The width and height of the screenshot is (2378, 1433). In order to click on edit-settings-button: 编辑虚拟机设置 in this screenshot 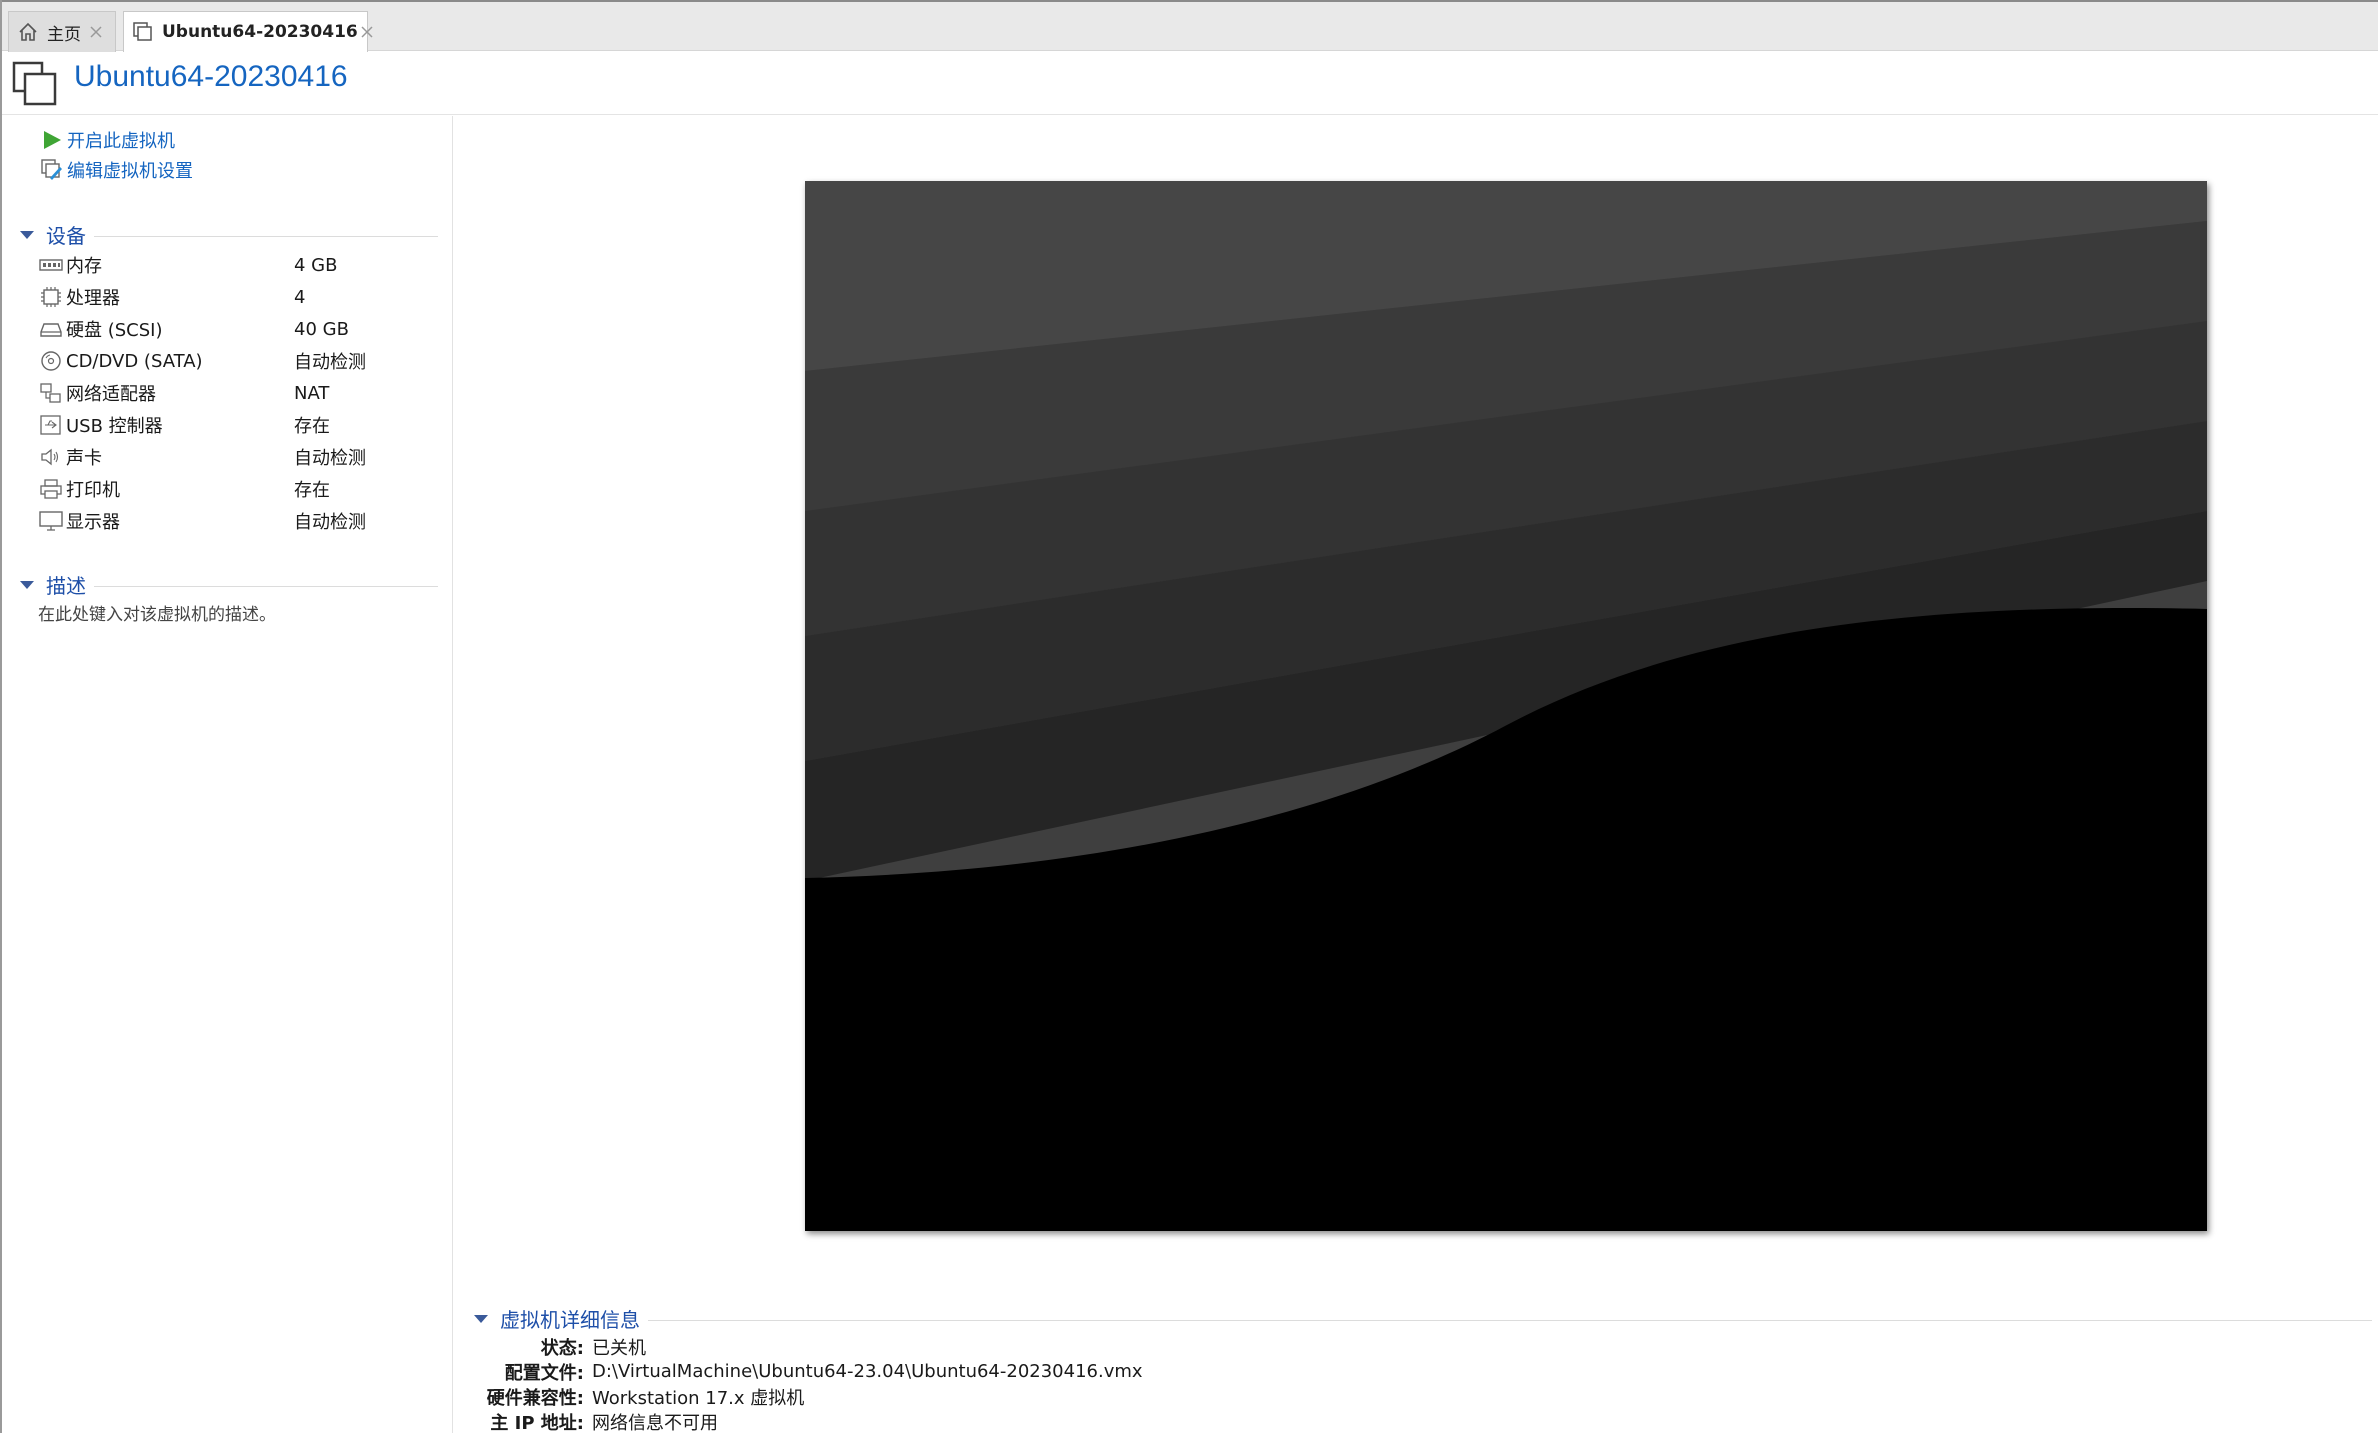, I will do `click(116, 170)`.